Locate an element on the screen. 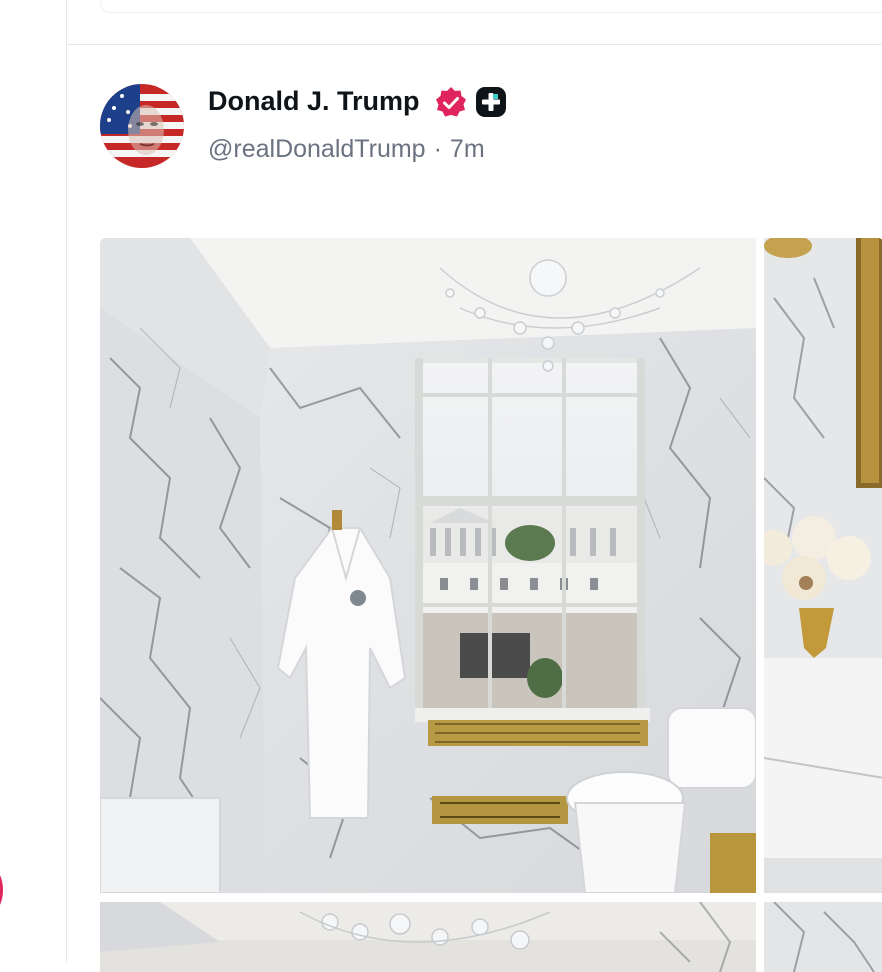 Image resolution: width=882 pixels, height=972 pixels. left-navigation-rail is located at coordinates (33, 481).